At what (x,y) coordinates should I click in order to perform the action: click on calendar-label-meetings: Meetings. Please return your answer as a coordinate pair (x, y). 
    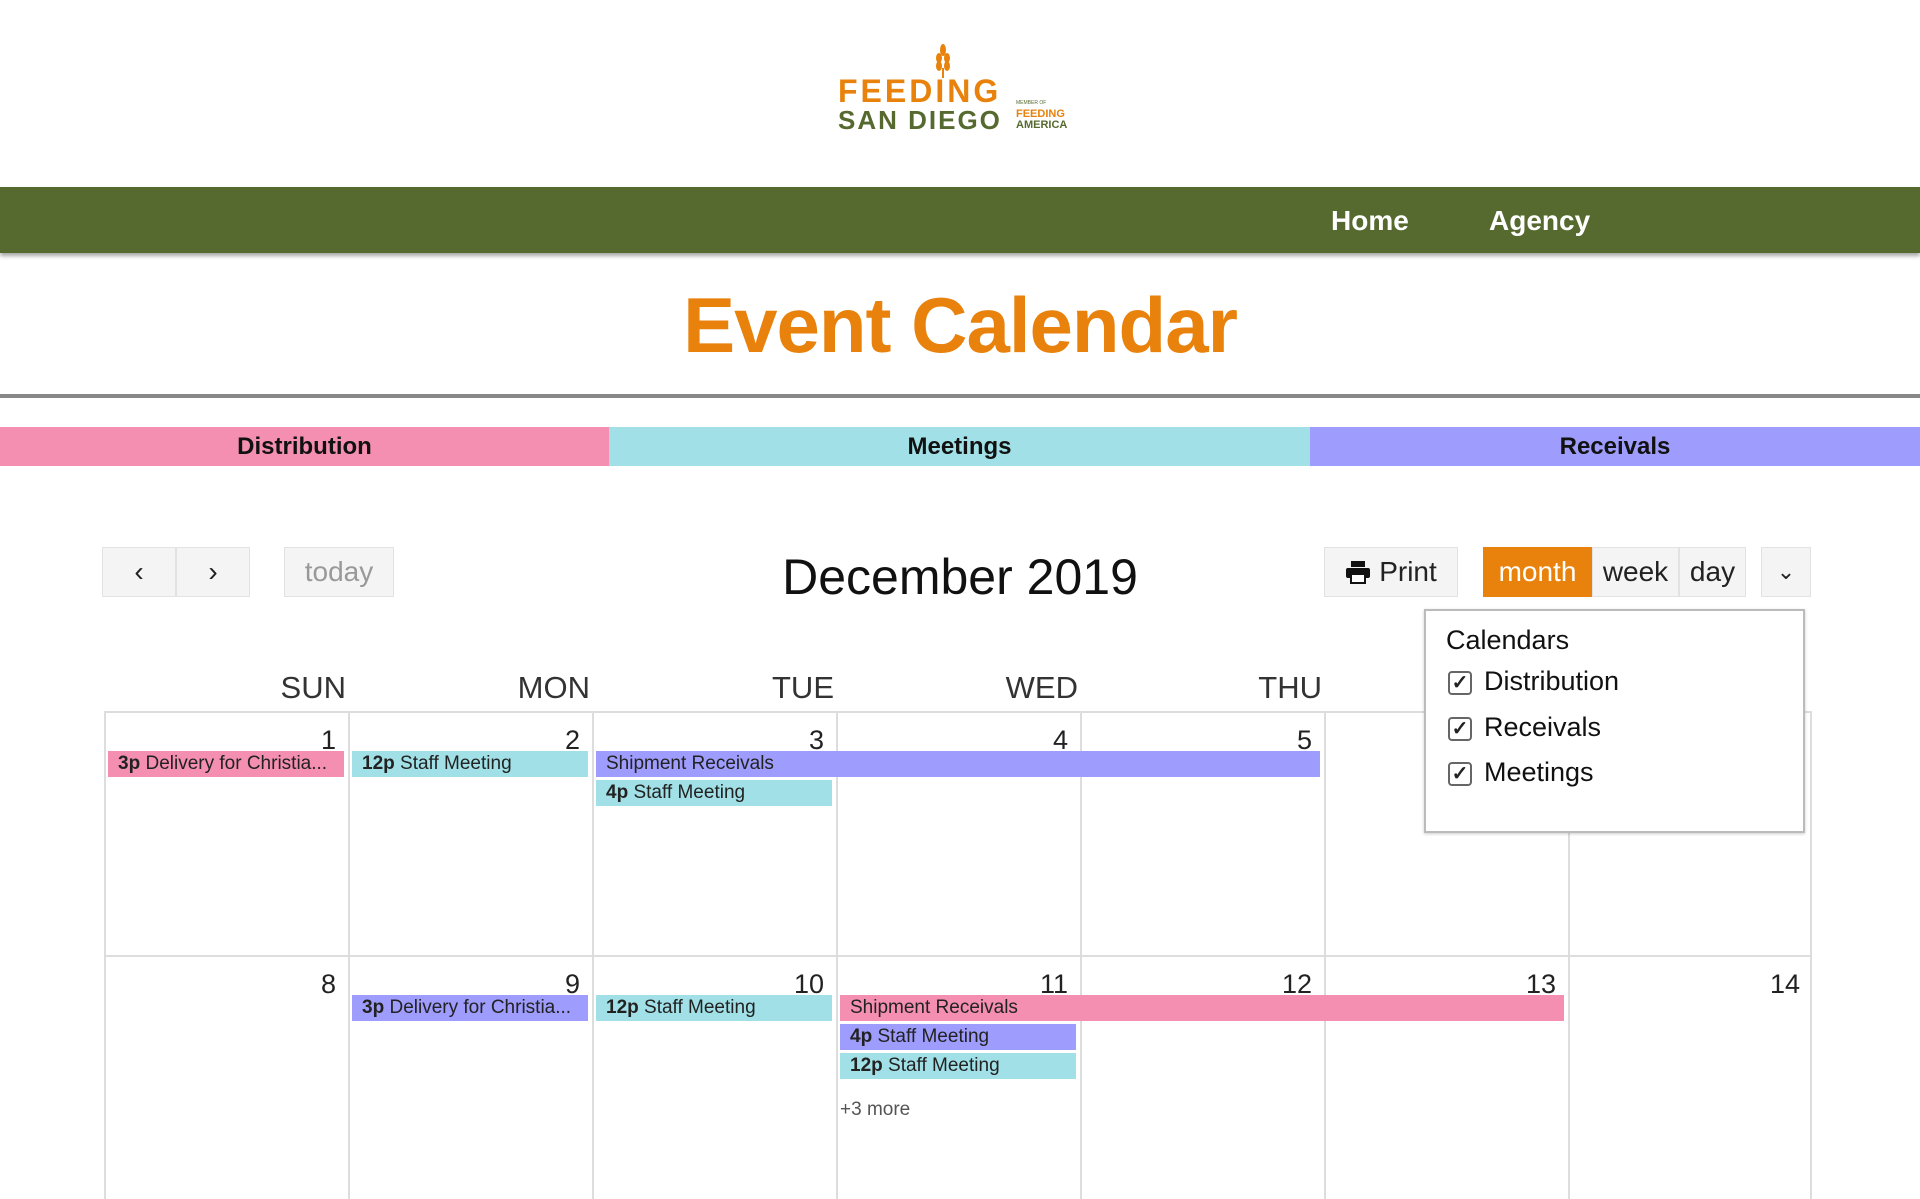
    Looking at the image, I should click on (1539, 772).